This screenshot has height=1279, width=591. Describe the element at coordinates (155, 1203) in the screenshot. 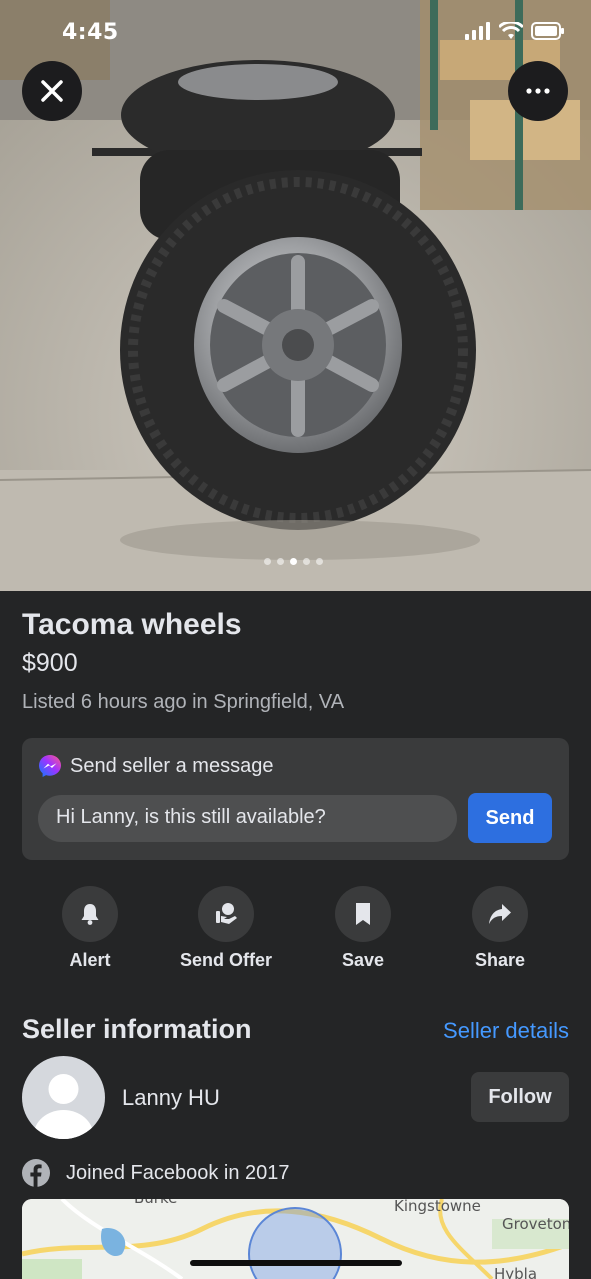

I see `map-label: Burke` at that location.